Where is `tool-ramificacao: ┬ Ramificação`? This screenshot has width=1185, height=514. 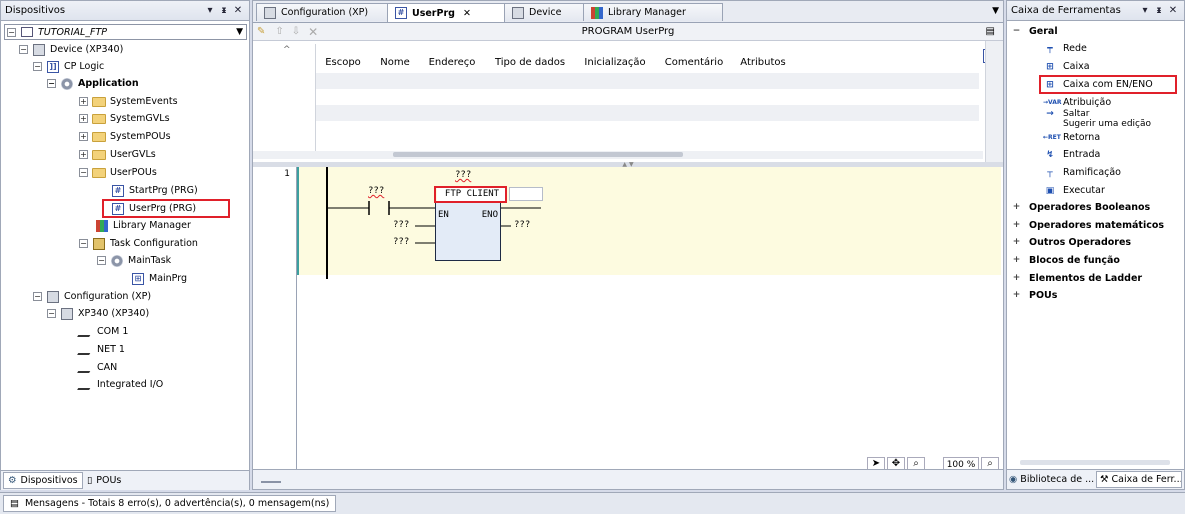 tool-ramificacao: ┬ Ramificação is located at coordinates (1082, 172).